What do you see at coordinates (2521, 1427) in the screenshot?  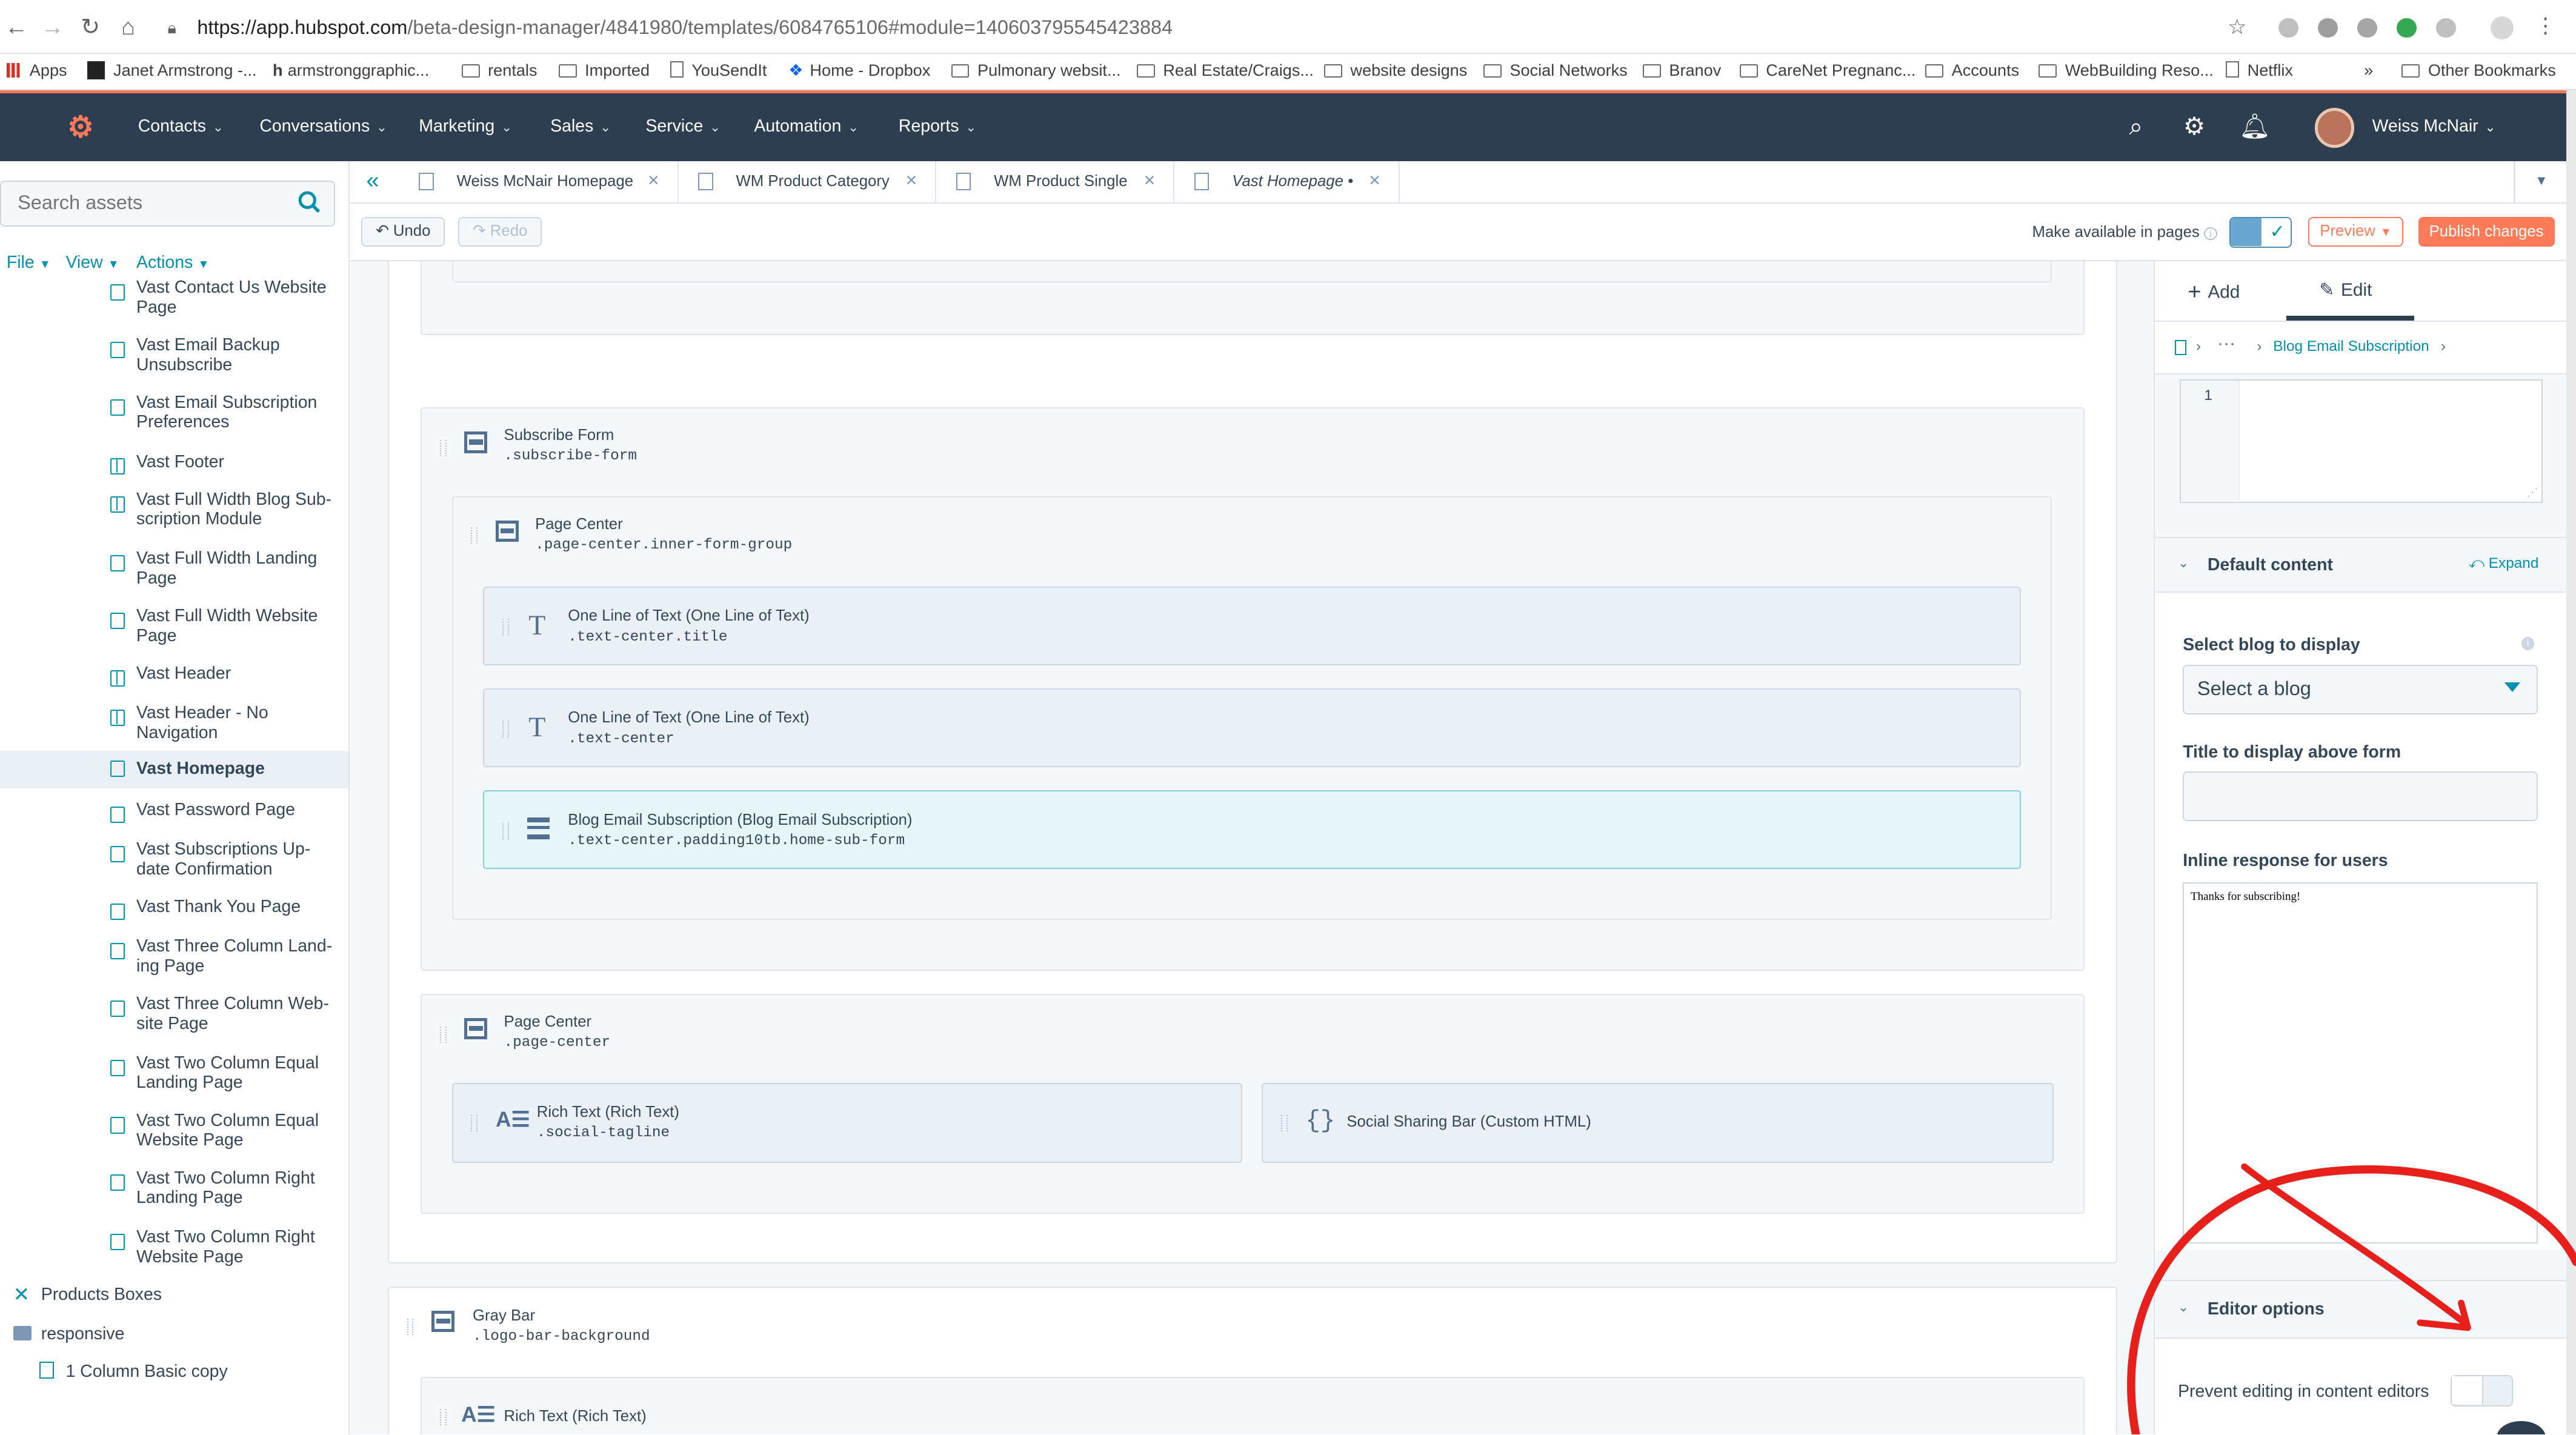 I see `chat-launcher-icon` at bounding box center [2521, 1427].